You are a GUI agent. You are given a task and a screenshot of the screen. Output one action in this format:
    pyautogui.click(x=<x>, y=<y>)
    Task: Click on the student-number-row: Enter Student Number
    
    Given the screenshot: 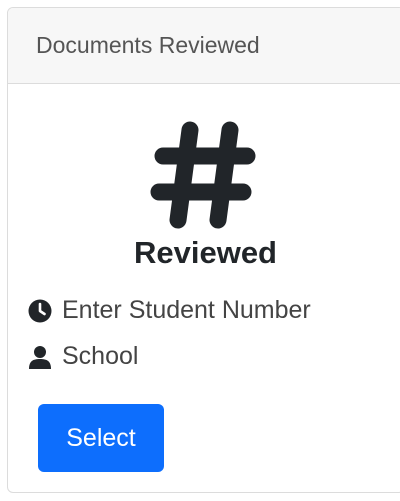 What is the action you would take?
    pyautogui.click(x=169, y=310)
    